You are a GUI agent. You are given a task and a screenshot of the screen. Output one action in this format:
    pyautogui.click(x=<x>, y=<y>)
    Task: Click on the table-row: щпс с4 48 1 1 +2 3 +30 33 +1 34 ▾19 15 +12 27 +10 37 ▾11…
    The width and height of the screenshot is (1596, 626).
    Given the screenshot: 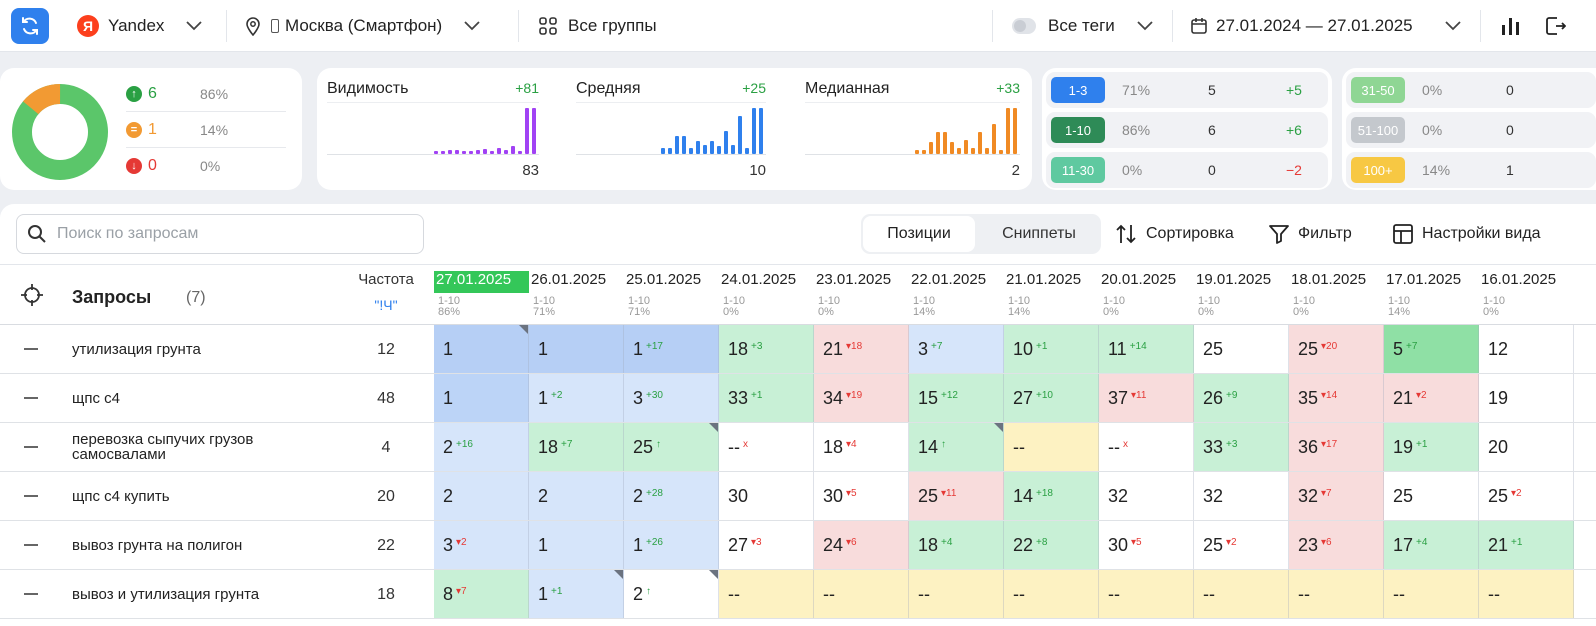 What is the action you would take?
    pyautogui.click(x=798, y=398)
    